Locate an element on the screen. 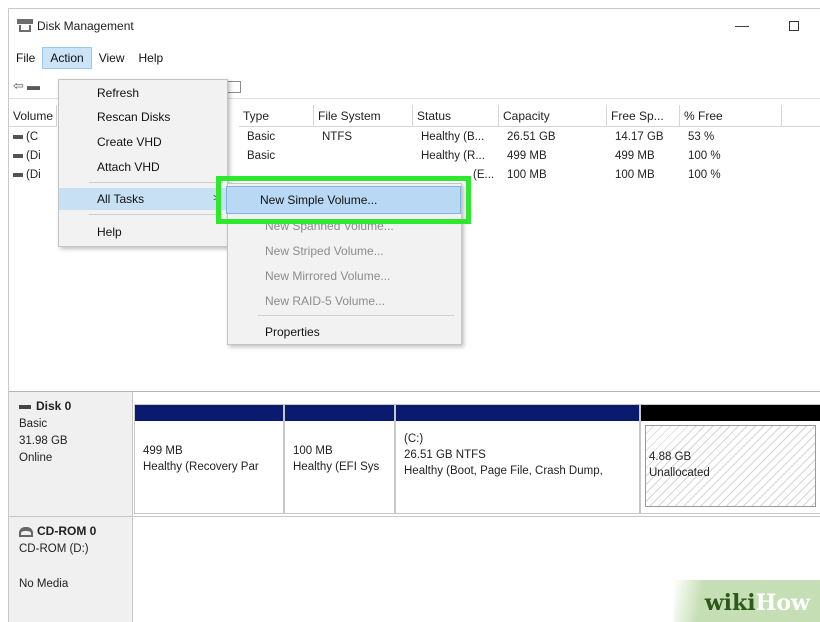  column-percent-free: % Free is located at coordinates (731, 116).